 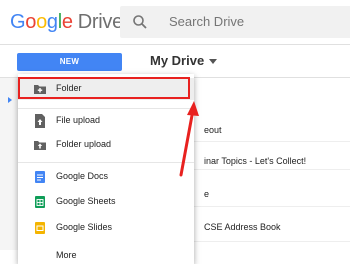 I want to click on menu-item-label: More, so click(x=66, y=255).